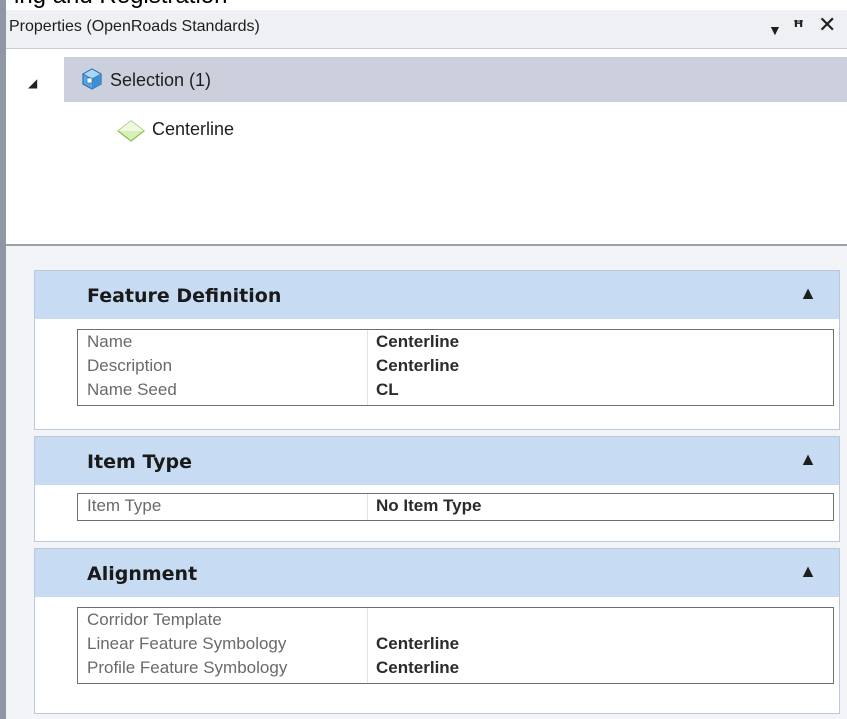 The height and width of the screenshot is (719, 847). I want to click on property-value: CL, so click(387, 390).